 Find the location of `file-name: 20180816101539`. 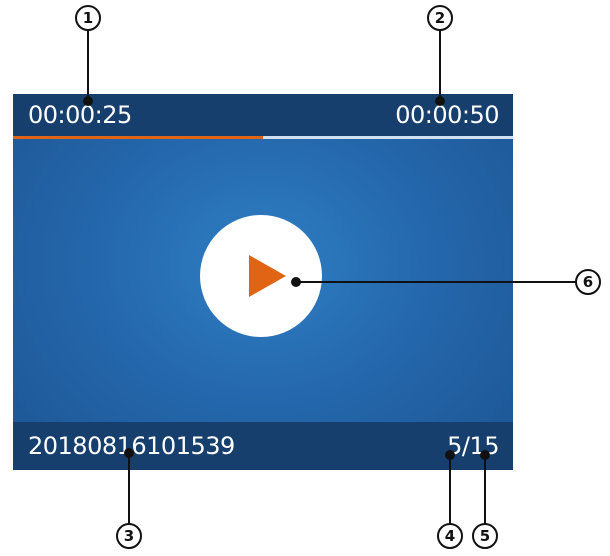

file-name: 20180816101539 is located at coordinates (131, 446).